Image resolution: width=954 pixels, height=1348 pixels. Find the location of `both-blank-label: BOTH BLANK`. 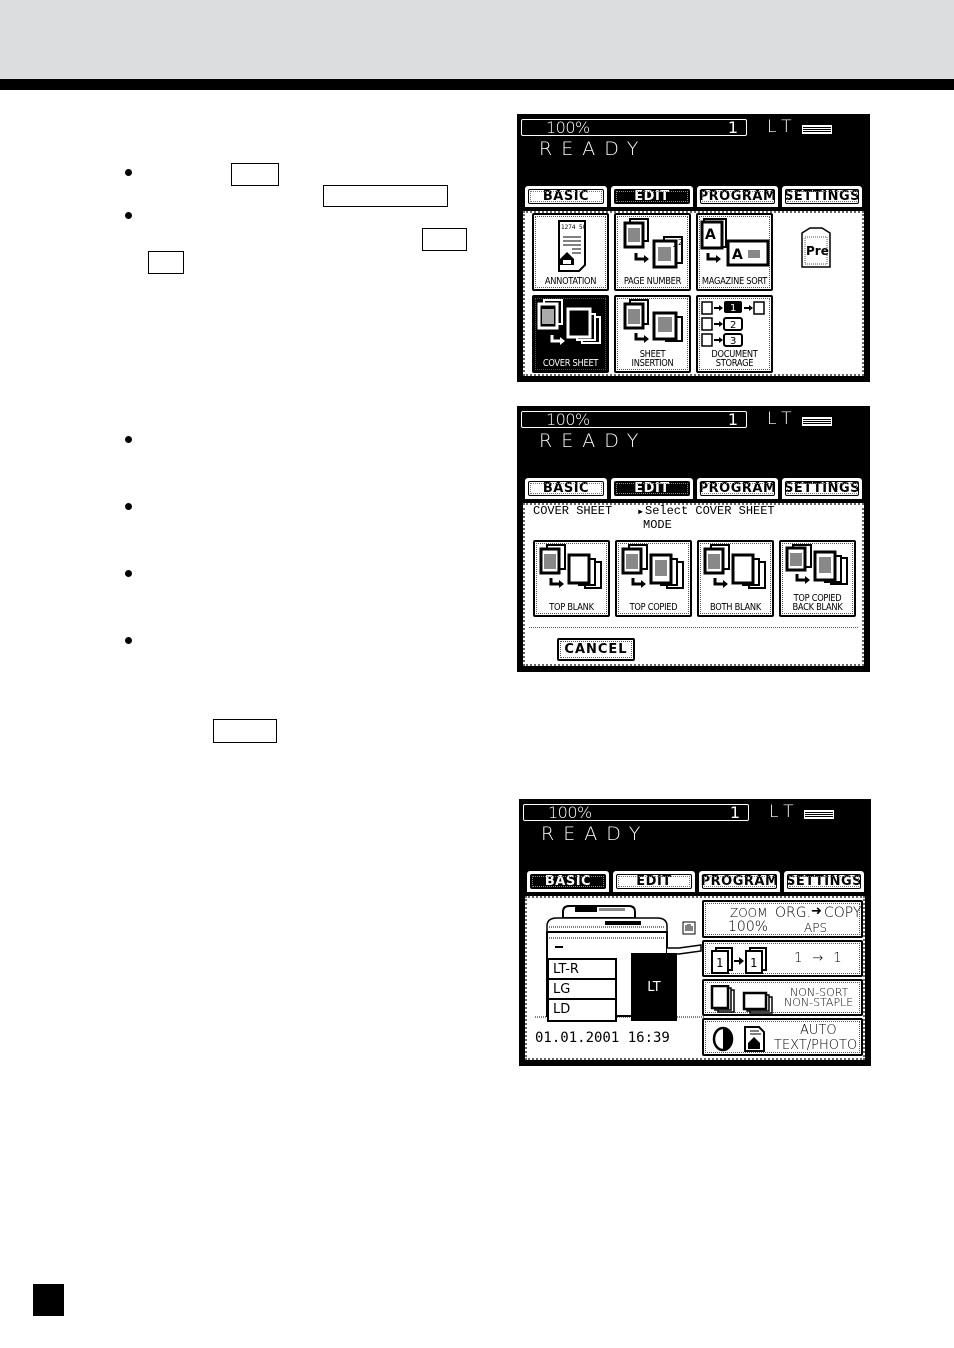

both-blank-label: BOTH BLANK is located at coordinates (735, 607).